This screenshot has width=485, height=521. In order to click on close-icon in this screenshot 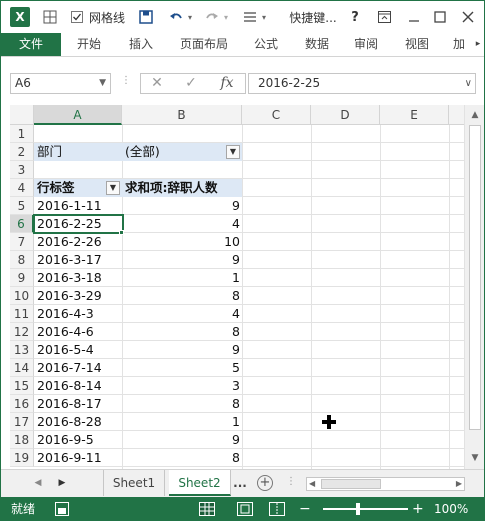, I will do `click(468, 17)`.